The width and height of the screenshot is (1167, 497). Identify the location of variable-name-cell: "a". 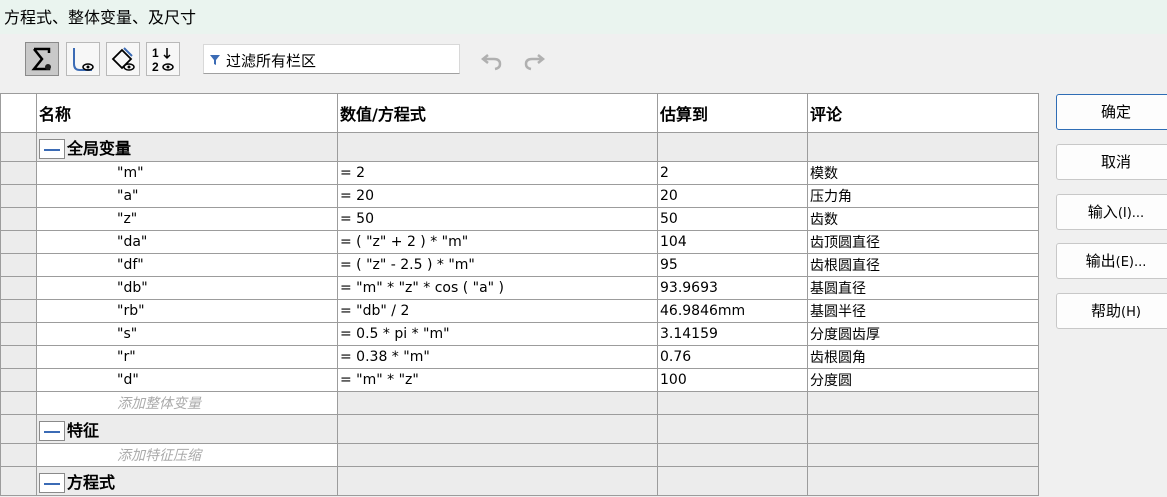
(187, 196).